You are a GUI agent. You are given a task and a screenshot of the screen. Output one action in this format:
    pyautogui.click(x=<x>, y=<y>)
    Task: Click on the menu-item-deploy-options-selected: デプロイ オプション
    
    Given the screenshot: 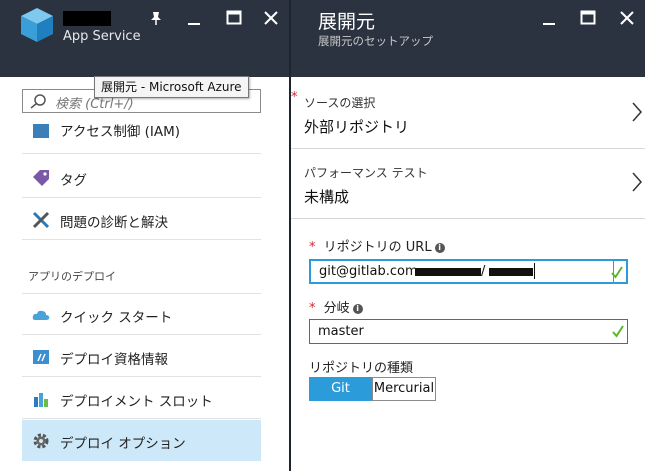 What is the action you would take?
    pyautogui.click(x=141, y=440)
    